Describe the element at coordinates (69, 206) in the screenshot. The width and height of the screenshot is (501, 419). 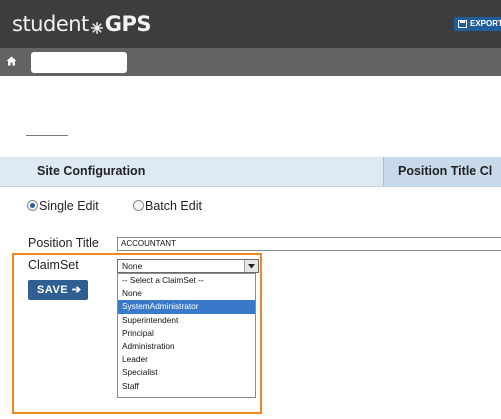
I see `single-edit-label: Single Edit` at that location.